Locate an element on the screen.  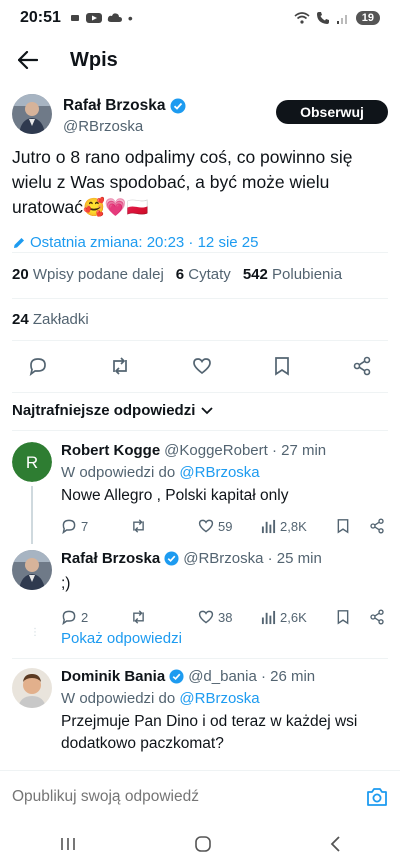
quotes-stat: 6 Cytaty is located at coordinates (203, 274).